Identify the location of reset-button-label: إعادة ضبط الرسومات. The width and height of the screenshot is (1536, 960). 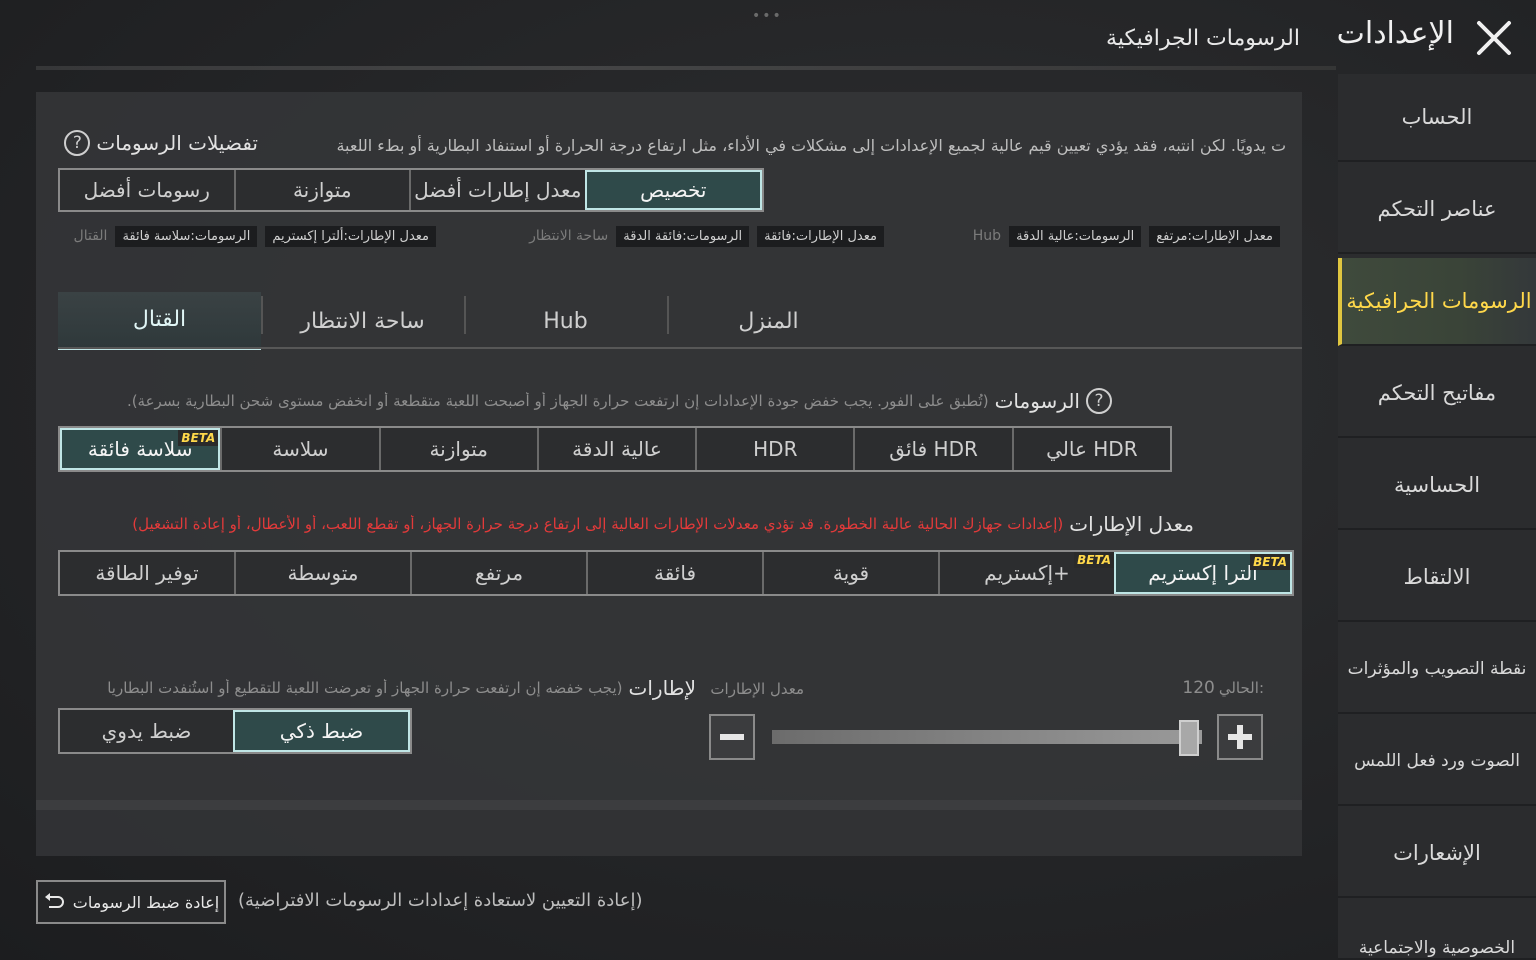
(146, 902).